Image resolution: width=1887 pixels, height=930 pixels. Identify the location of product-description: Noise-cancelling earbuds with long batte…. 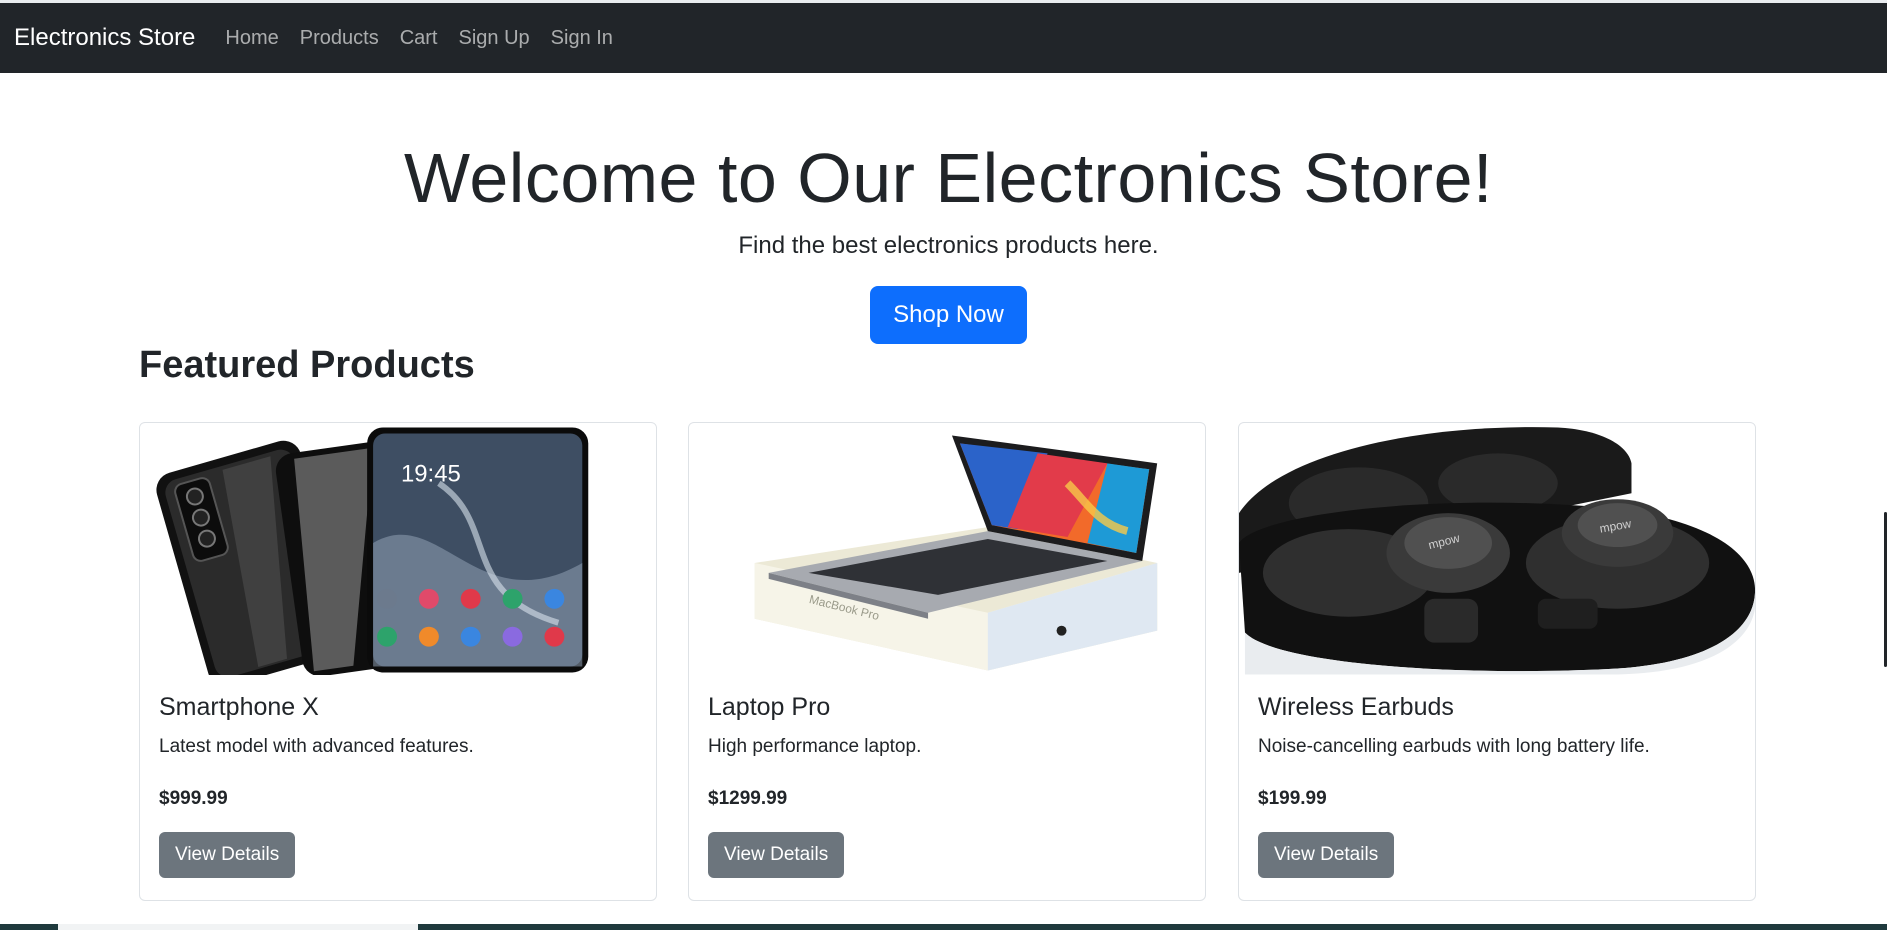
(1454, 746).